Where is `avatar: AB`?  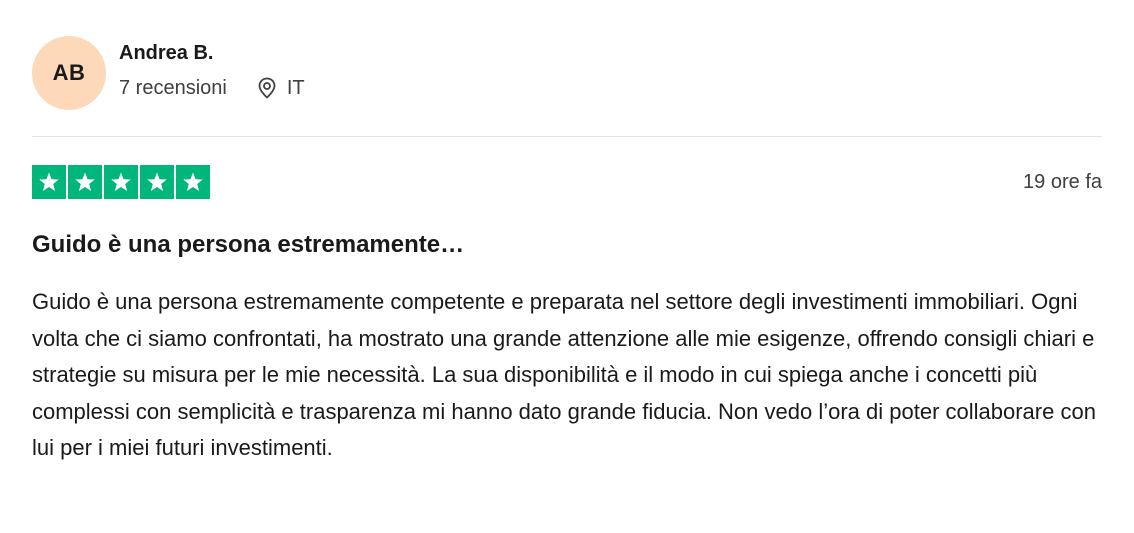
avatar: AB is located at coordinates (69, 73).